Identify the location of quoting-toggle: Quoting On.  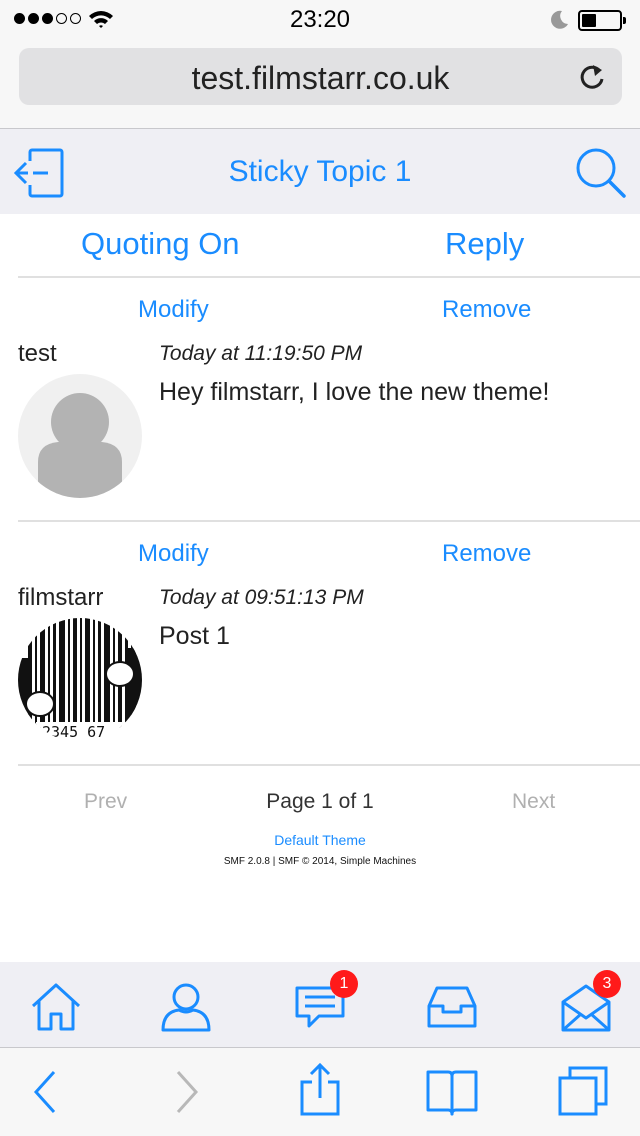
(160, 244).